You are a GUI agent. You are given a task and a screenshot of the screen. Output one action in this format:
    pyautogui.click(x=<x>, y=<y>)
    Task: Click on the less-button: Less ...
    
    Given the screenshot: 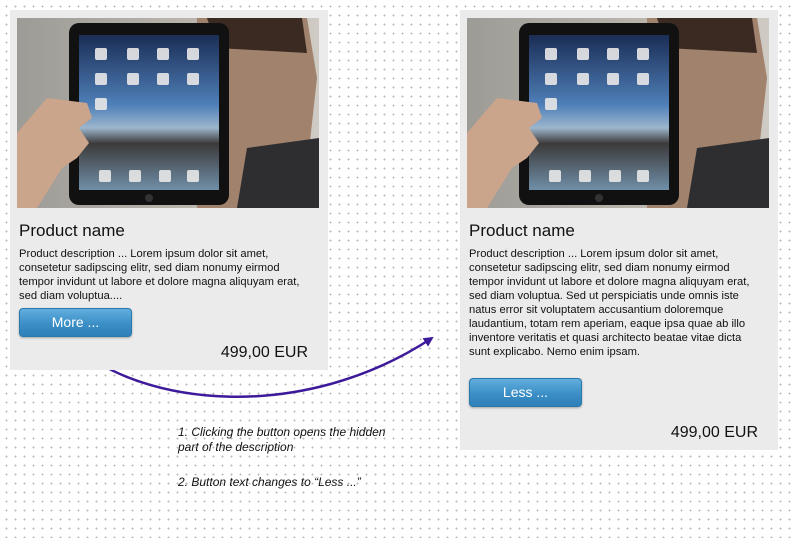 What is the action you would take?
    pyautogui.click(x=525, y=392)
    